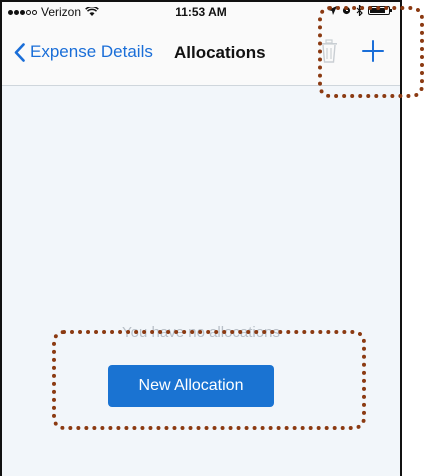  What do you see at coordinates (19, 52) in the screenshot?
I see `chevron-left-icon` at bounding box center [19, 52].